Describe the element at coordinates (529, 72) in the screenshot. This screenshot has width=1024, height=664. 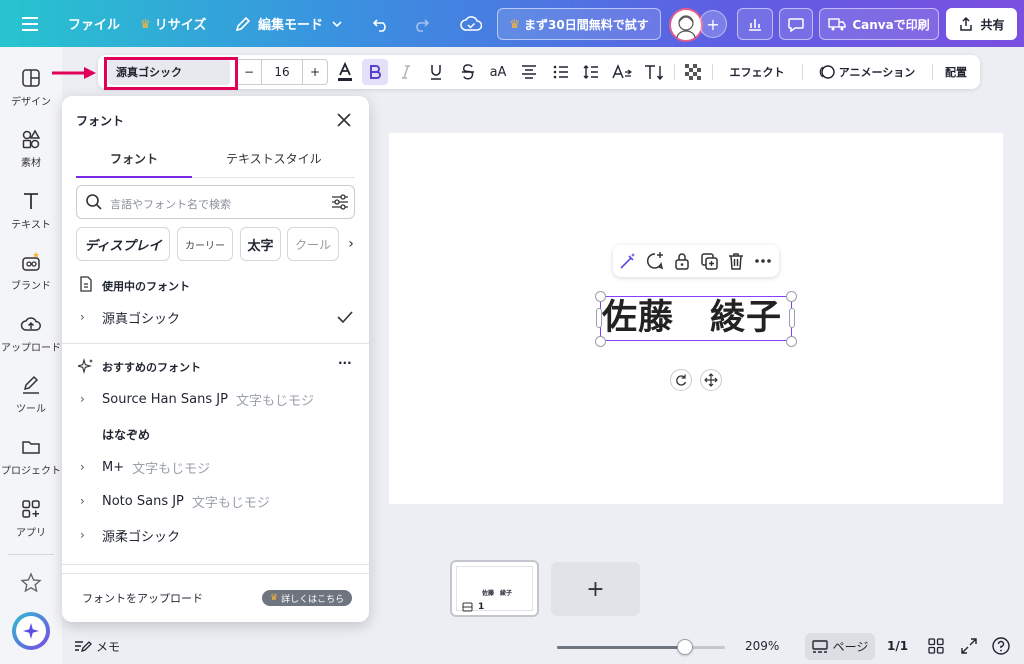
I see `align-center-icon` at that location.